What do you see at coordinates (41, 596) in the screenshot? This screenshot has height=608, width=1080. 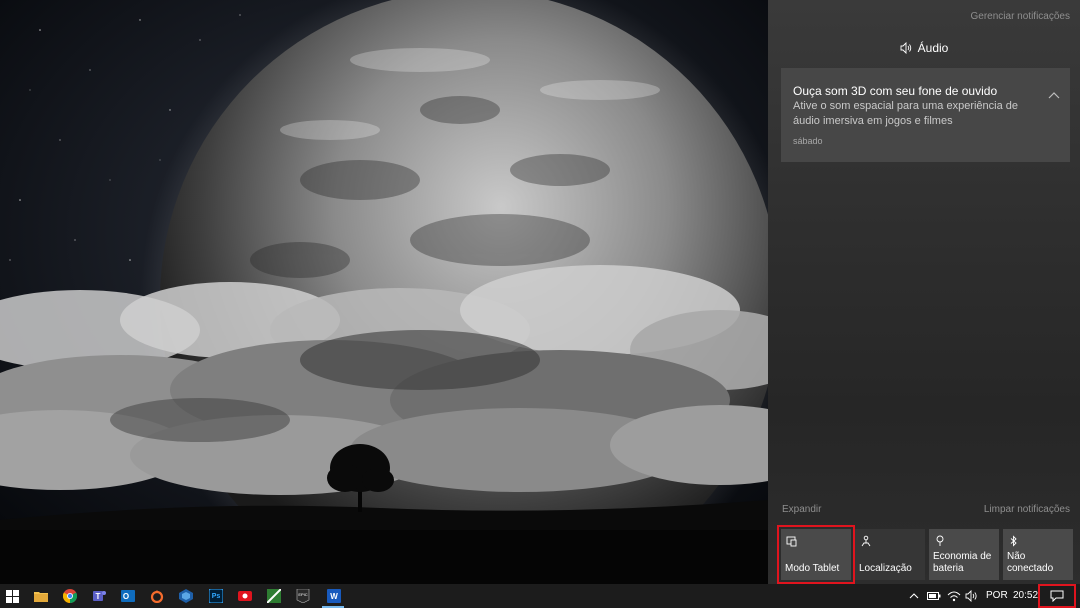 I see `folder-icon` at bounding box center [41, 596].